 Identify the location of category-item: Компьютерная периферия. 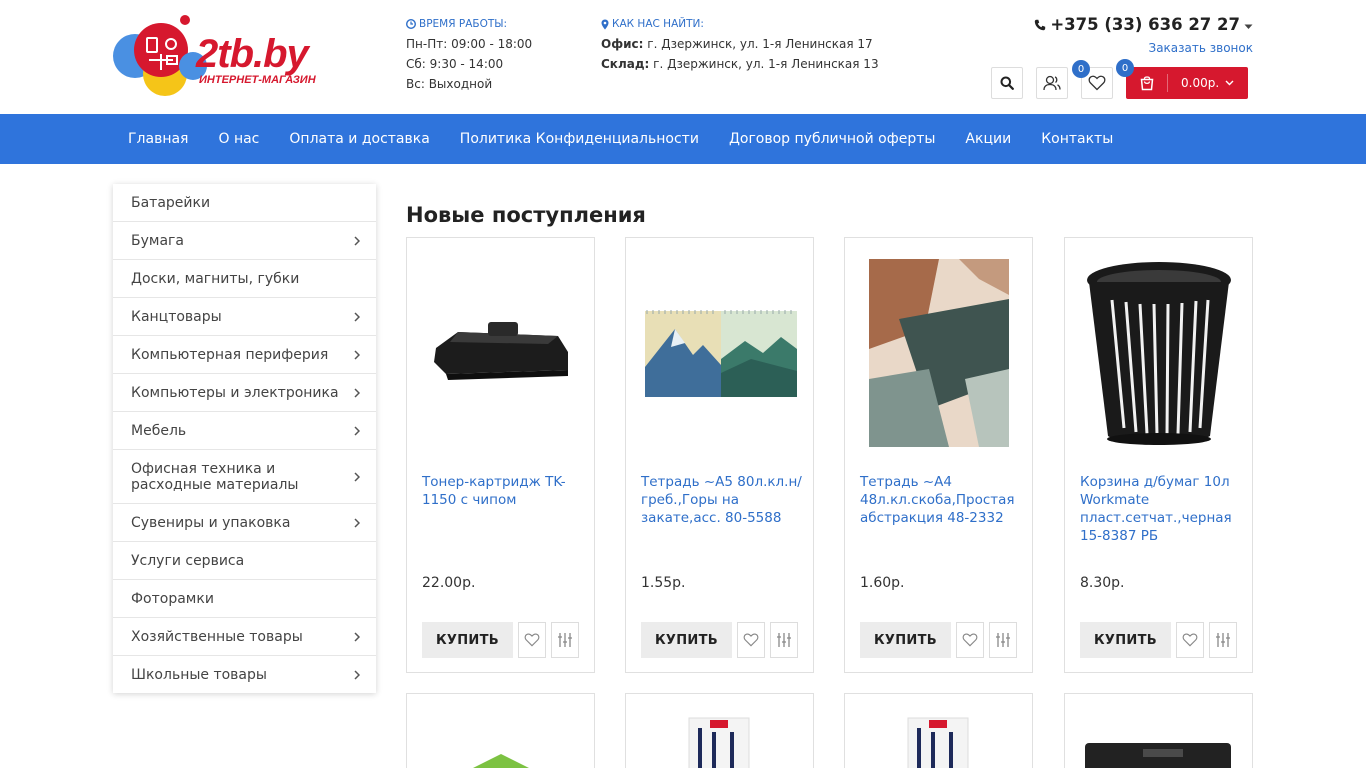
(244, 355).